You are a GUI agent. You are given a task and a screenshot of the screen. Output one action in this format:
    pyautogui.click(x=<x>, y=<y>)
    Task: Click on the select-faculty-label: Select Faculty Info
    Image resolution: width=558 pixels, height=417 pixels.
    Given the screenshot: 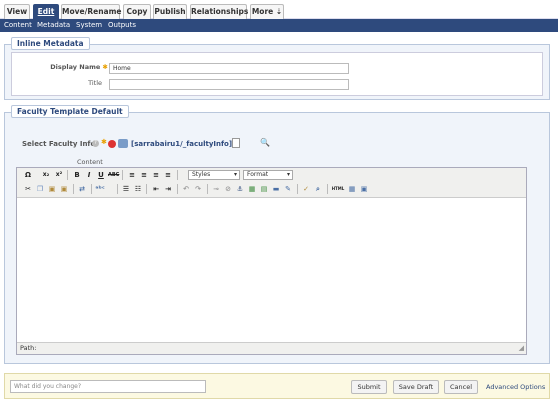 What is the action you would take?
    pyautogui.click(x=59, y=144)
    